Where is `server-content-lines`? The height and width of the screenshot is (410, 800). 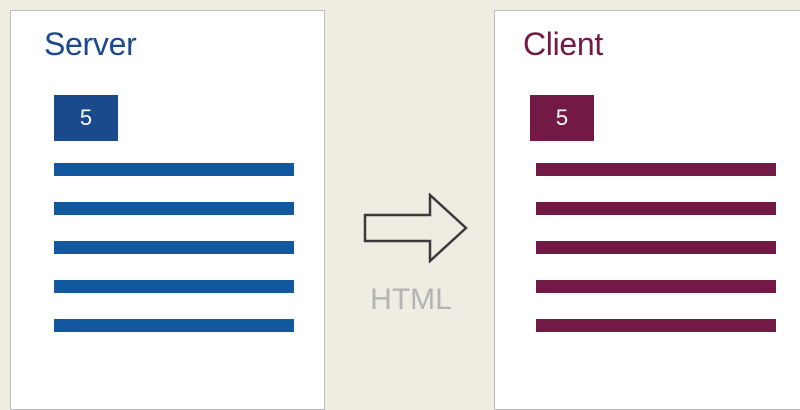
server-content-lines is located at coordinates (174, 260).